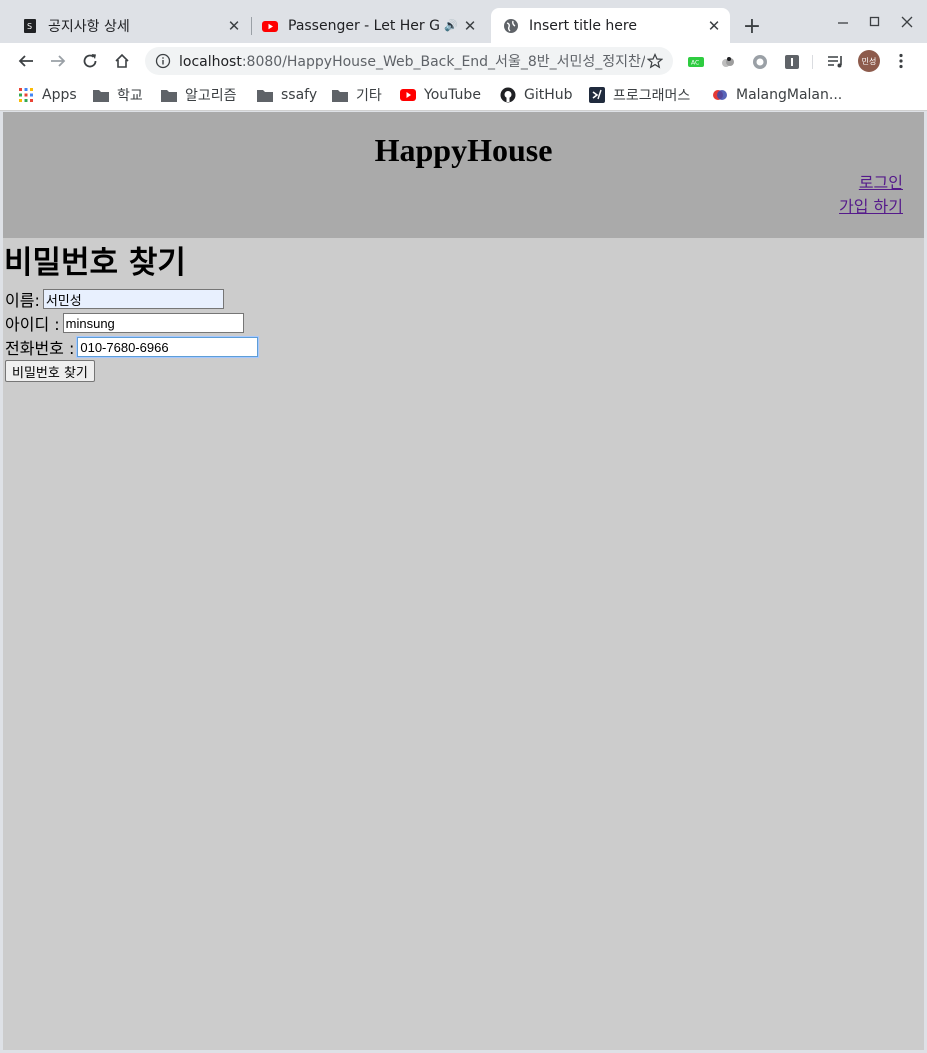 The width and height of the screenshot is (927, 1053). I want to click on name-input, so click(133, 299).